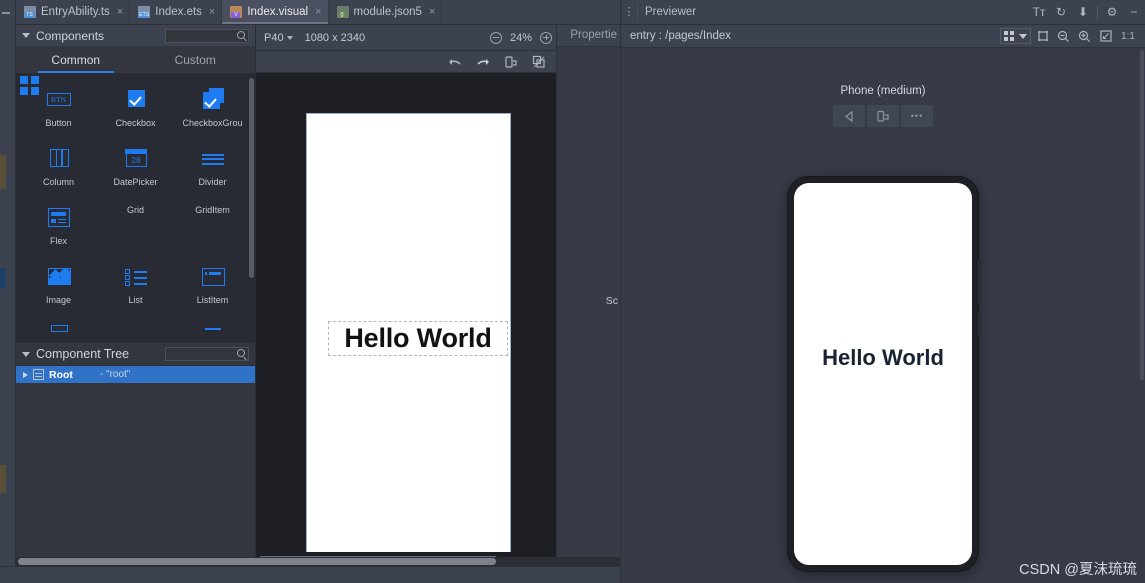  What do you see at coordinates (212, 123) in the screenshot?
I see `palette-item-label: CheckboxGrou` at bounding box center [212, 123].